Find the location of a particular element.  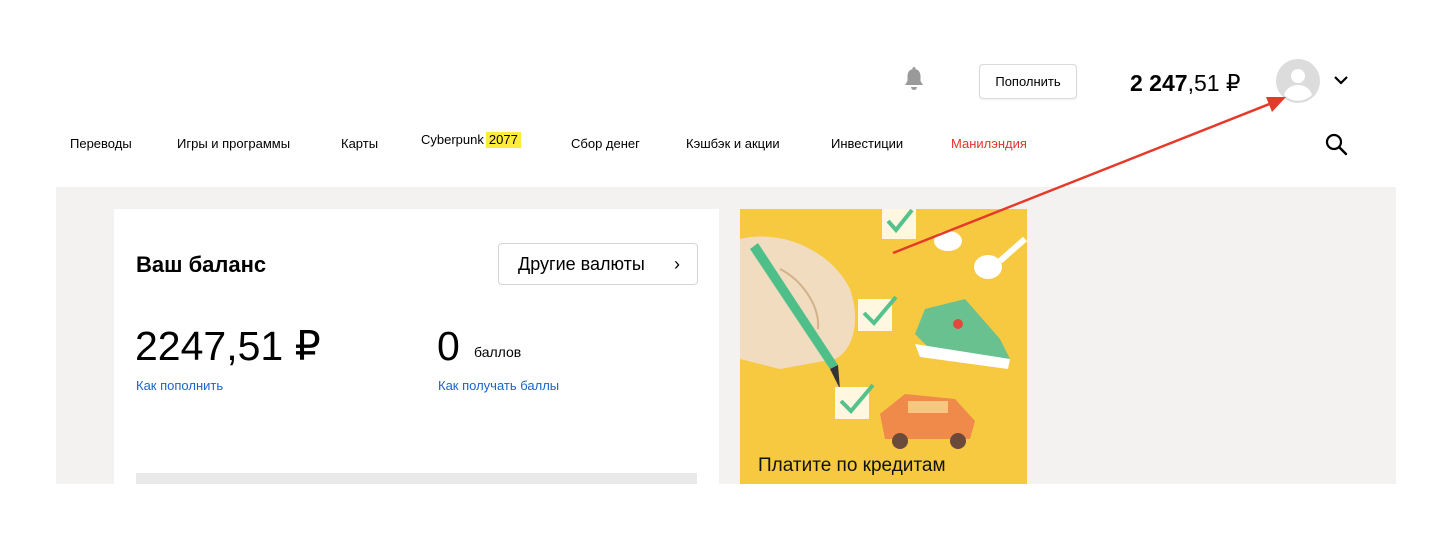

nav-cyberpunk: Cyberpunk 2077 is located at coordinates (471, 140).